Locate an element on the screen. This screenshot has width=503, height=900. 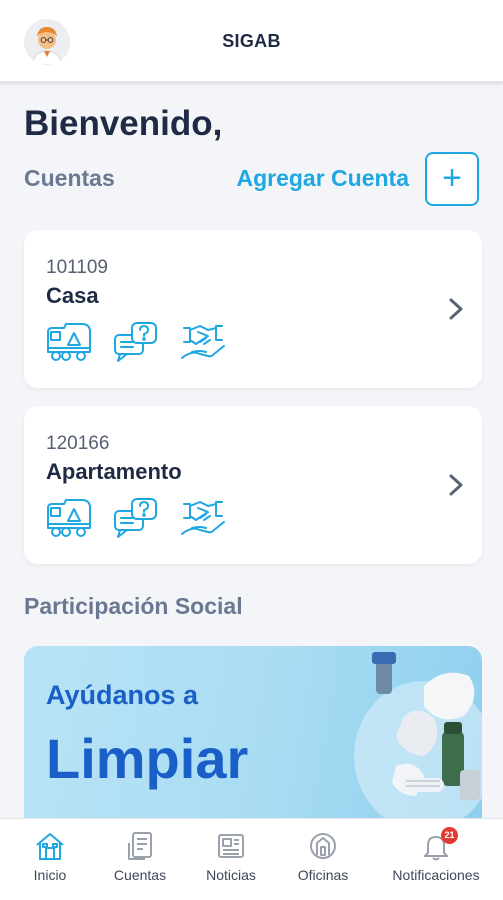
app-header: SIGAB is located at coordinates (251, 41).